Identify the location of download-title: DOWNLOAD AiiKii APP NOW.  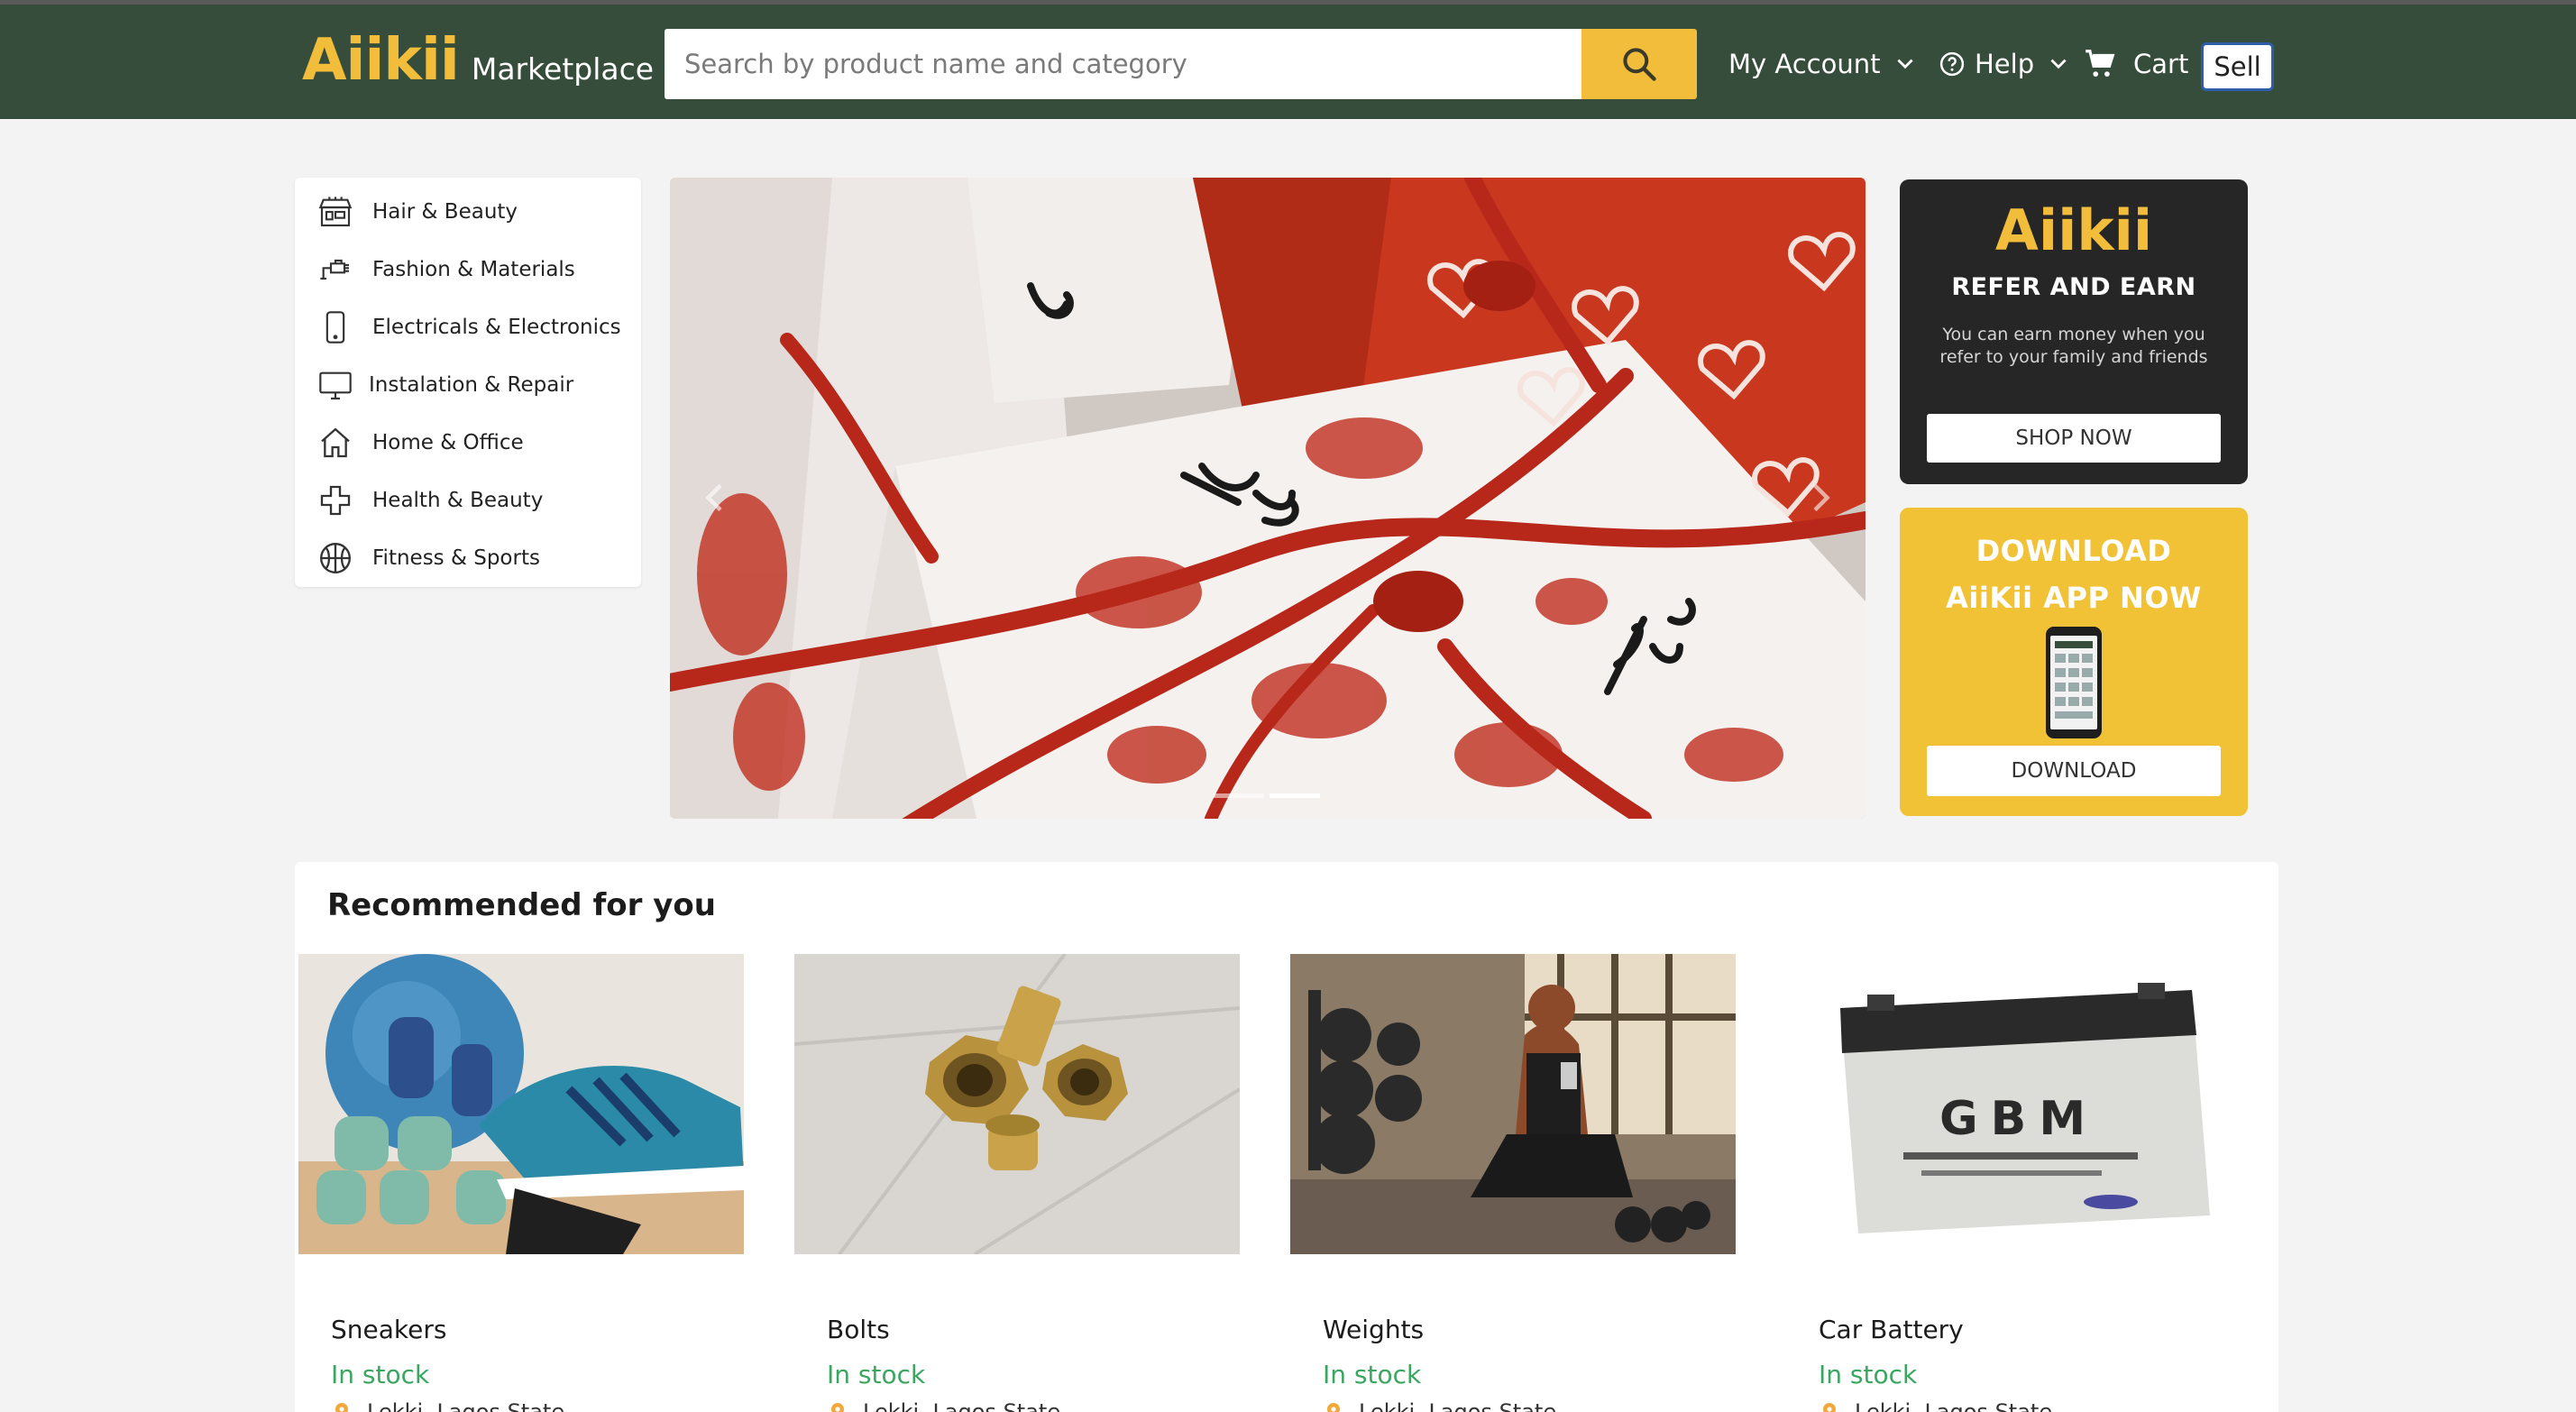
(2074, 574).